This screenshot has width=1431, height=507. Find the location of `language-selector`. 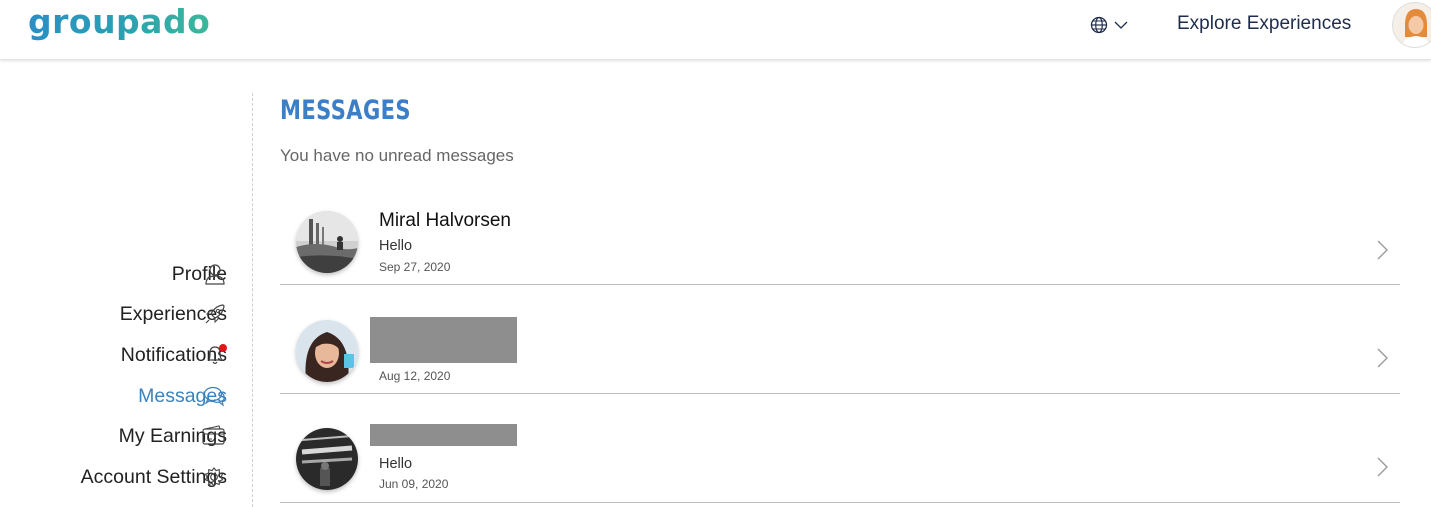

language-selector is located at coordinates (1110, 25).